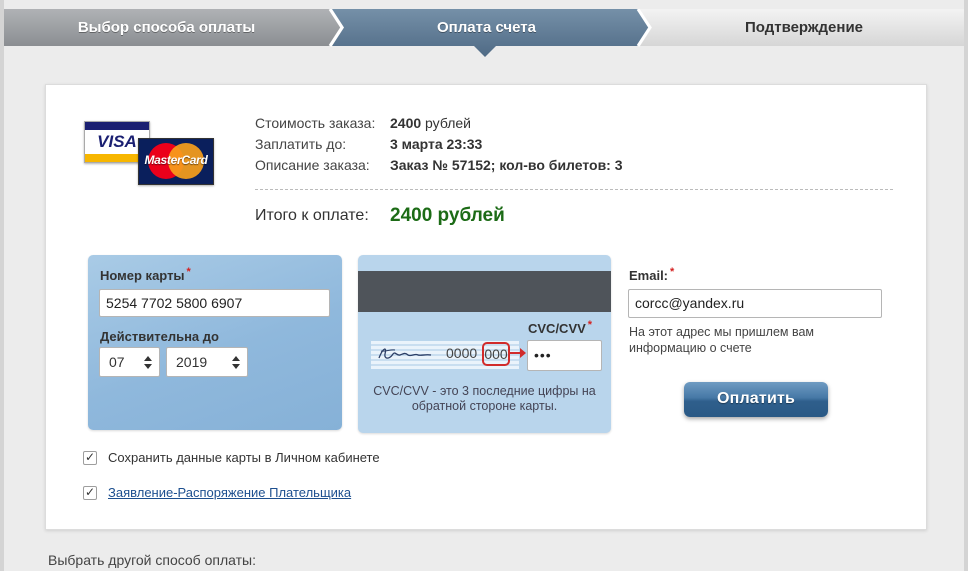  I want to click on mastercard-logo-text: MasterCard, so click(176, 160).